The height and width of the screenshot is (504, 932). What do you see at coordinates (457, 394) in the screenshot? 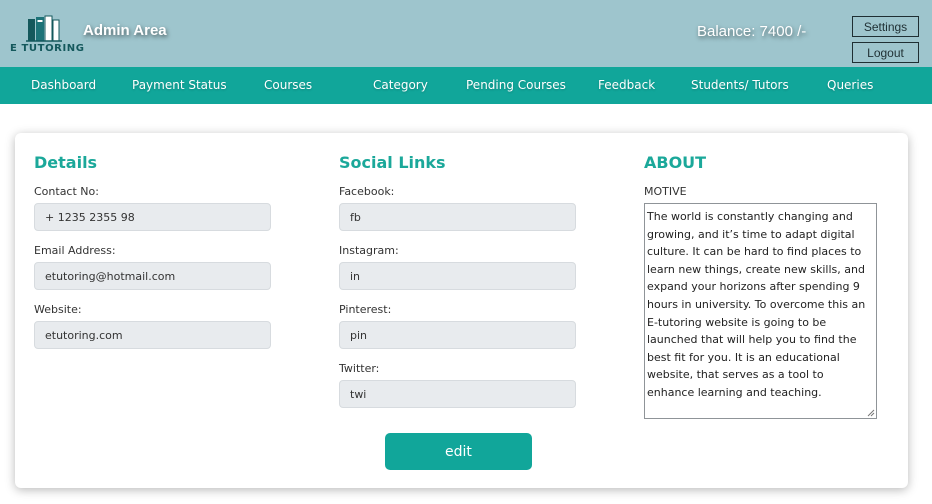
I see `twitter-field: twi` at bounding box center [457, 394].